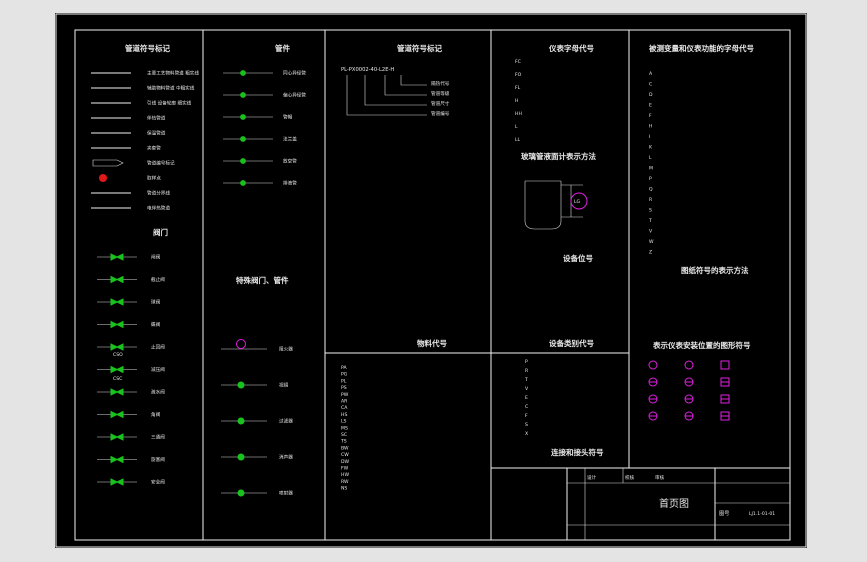 This screenshot has height=562, width=867. Describe the element at coordinates (650, 127) in the screenshot. I see `measured-letter: H` at that location.